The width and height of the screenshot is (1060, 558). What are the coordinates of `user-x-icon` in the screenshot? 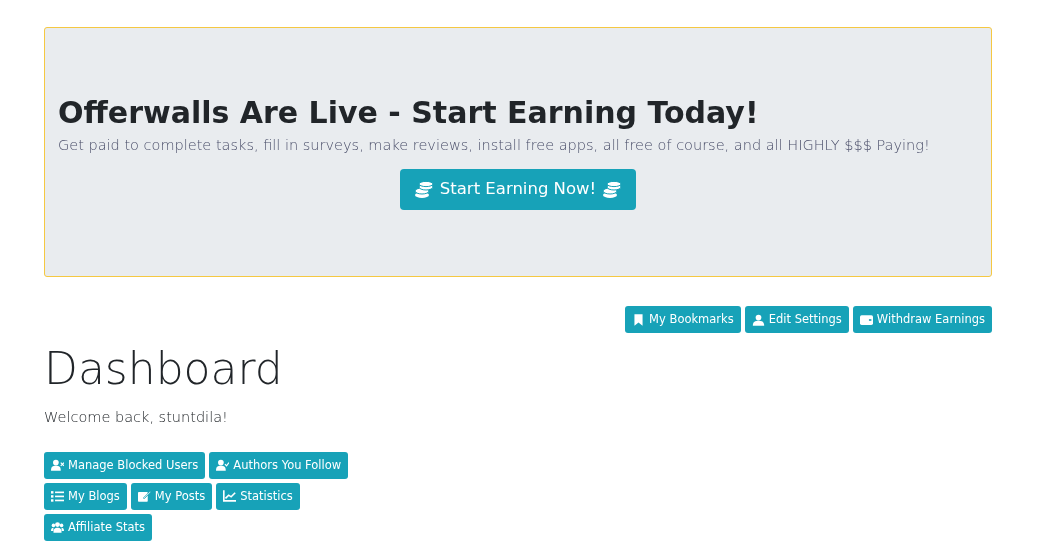 It's located at (57, 465).